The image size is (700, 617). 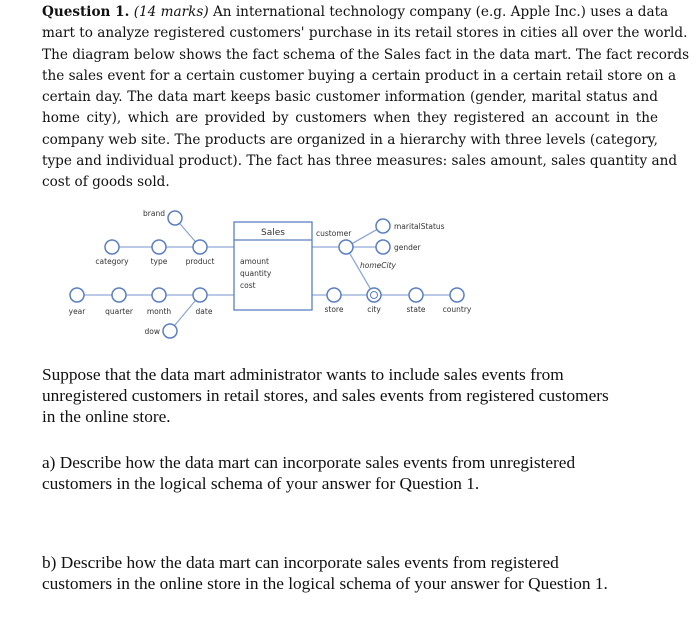 What do you see at coordinates (383, 226) in the screenshot?
I see `node-maritalstatus` at bounding box center [383, 226].